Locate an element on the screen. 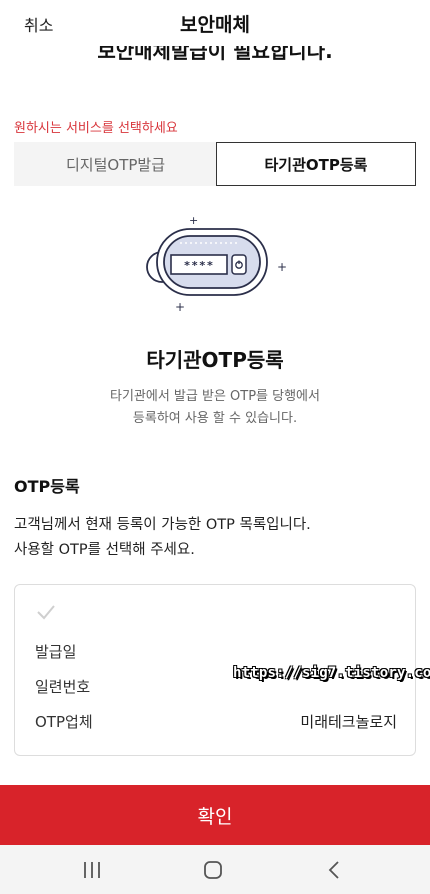 The height and width of the screenshot is (894, 430). confirm-button: 확인 is located at coordinates (215, 815).